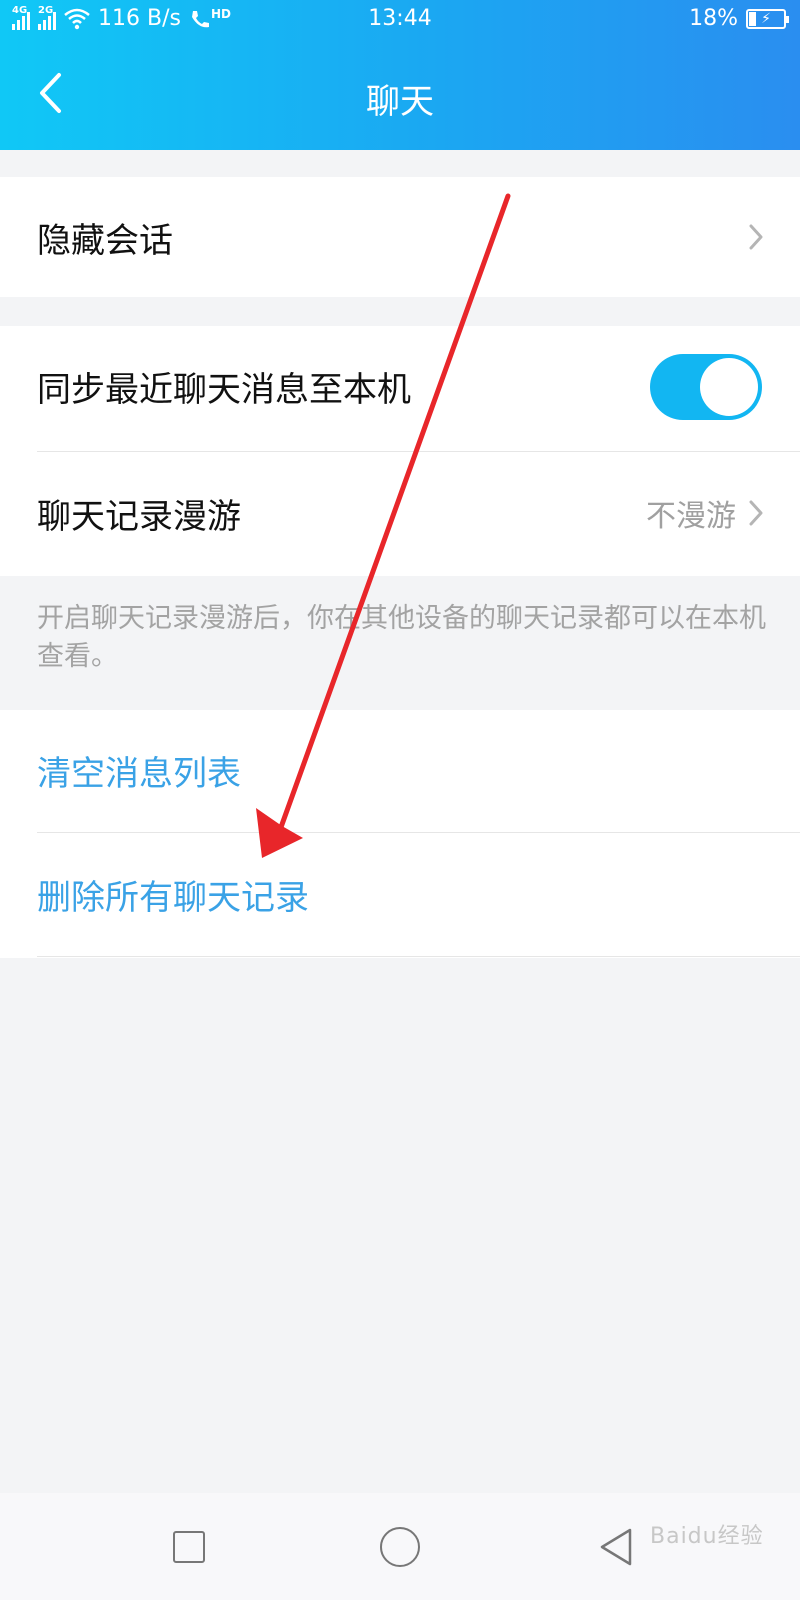  What do you see at coordinates (729, 387) in the screenshot?
I see `toggle-knob` at bounding box center [729, 387].